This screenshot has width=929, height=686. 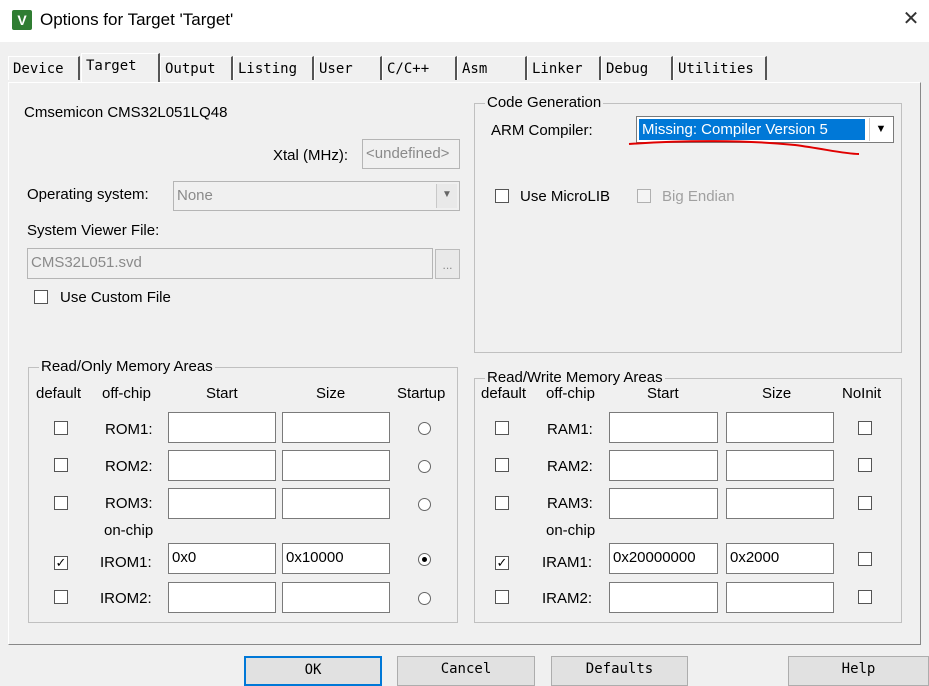 What do you see at coordinates (571, 530) in the screenshot?
I see `rw-onchip-label: on-chip` at bounding box center [571, 530].